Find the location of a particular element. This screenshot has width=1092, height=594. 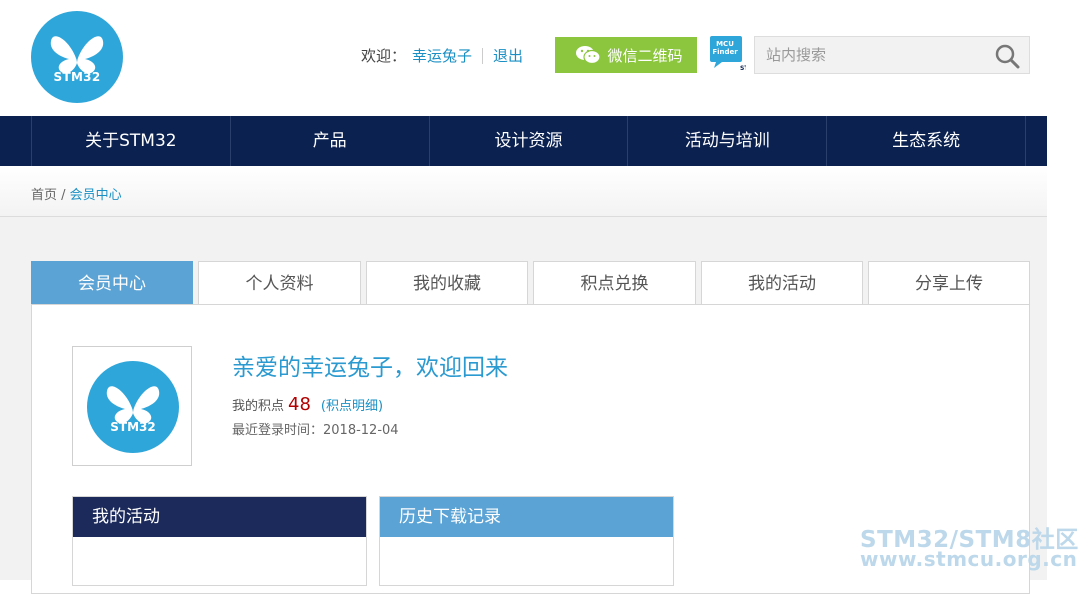

wechat-qr-button: 微信二维码 is located at coordinates (626, 55).